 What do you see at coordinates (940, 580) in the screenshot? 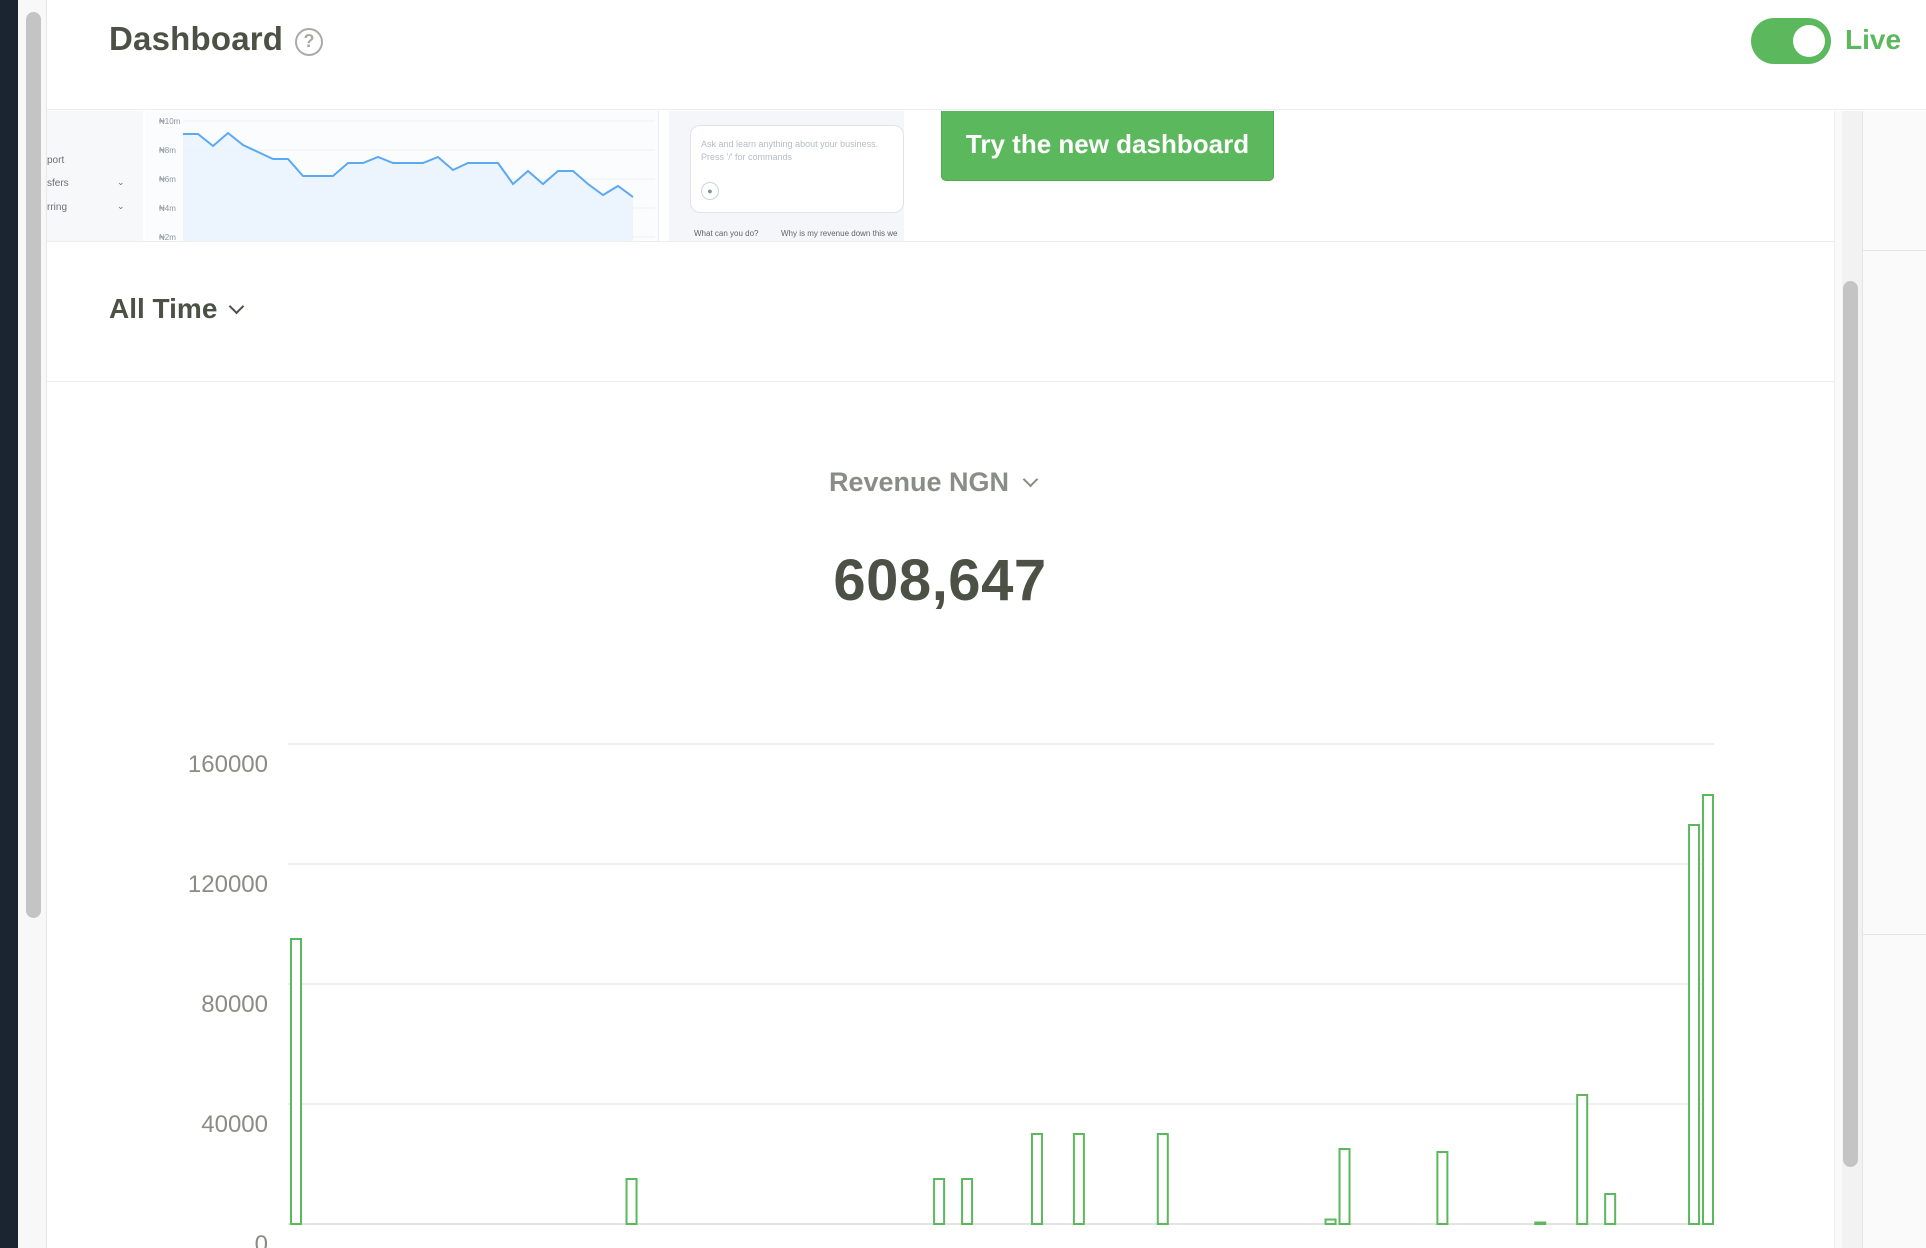
I see `metric-value: 608,647` at bounding box center [940, 580].